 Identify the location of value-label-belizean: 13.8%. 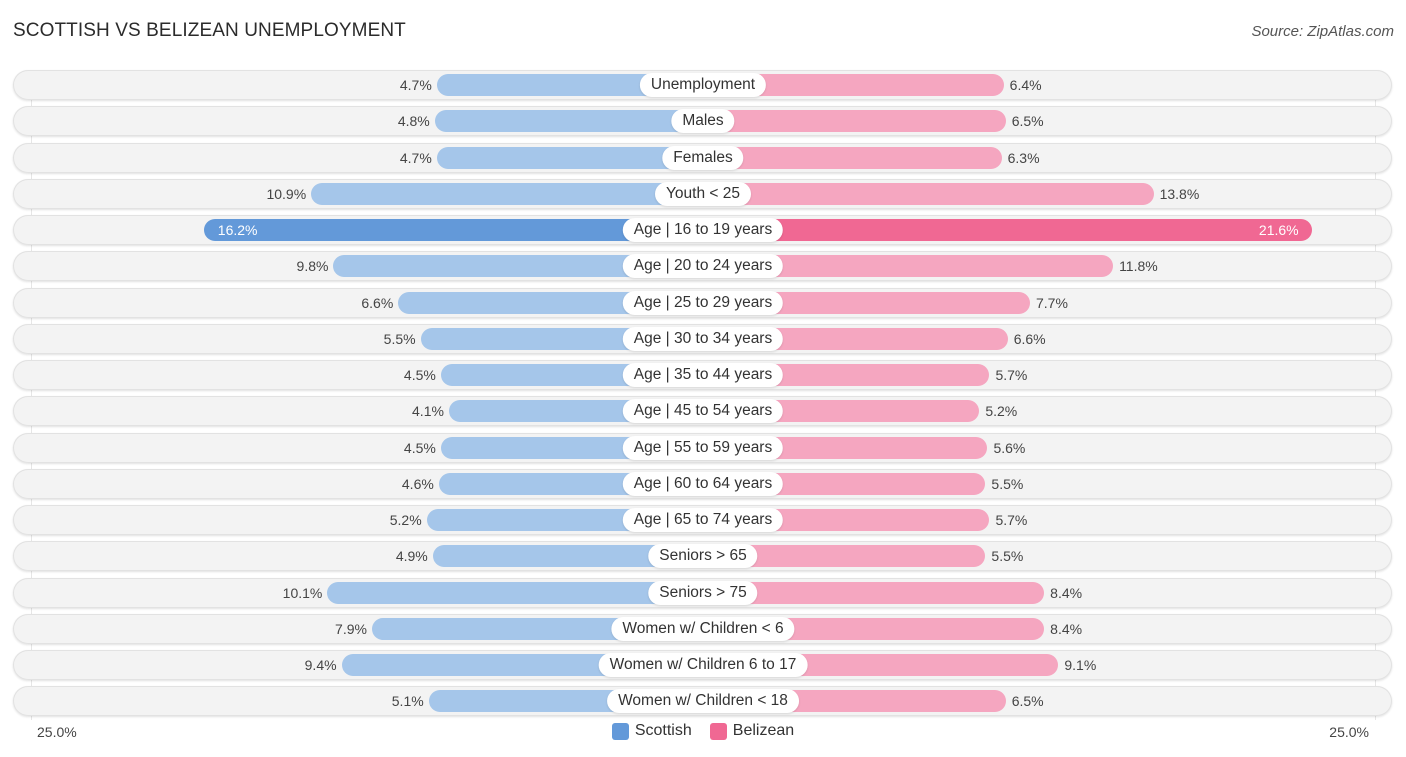
(1179, 193).